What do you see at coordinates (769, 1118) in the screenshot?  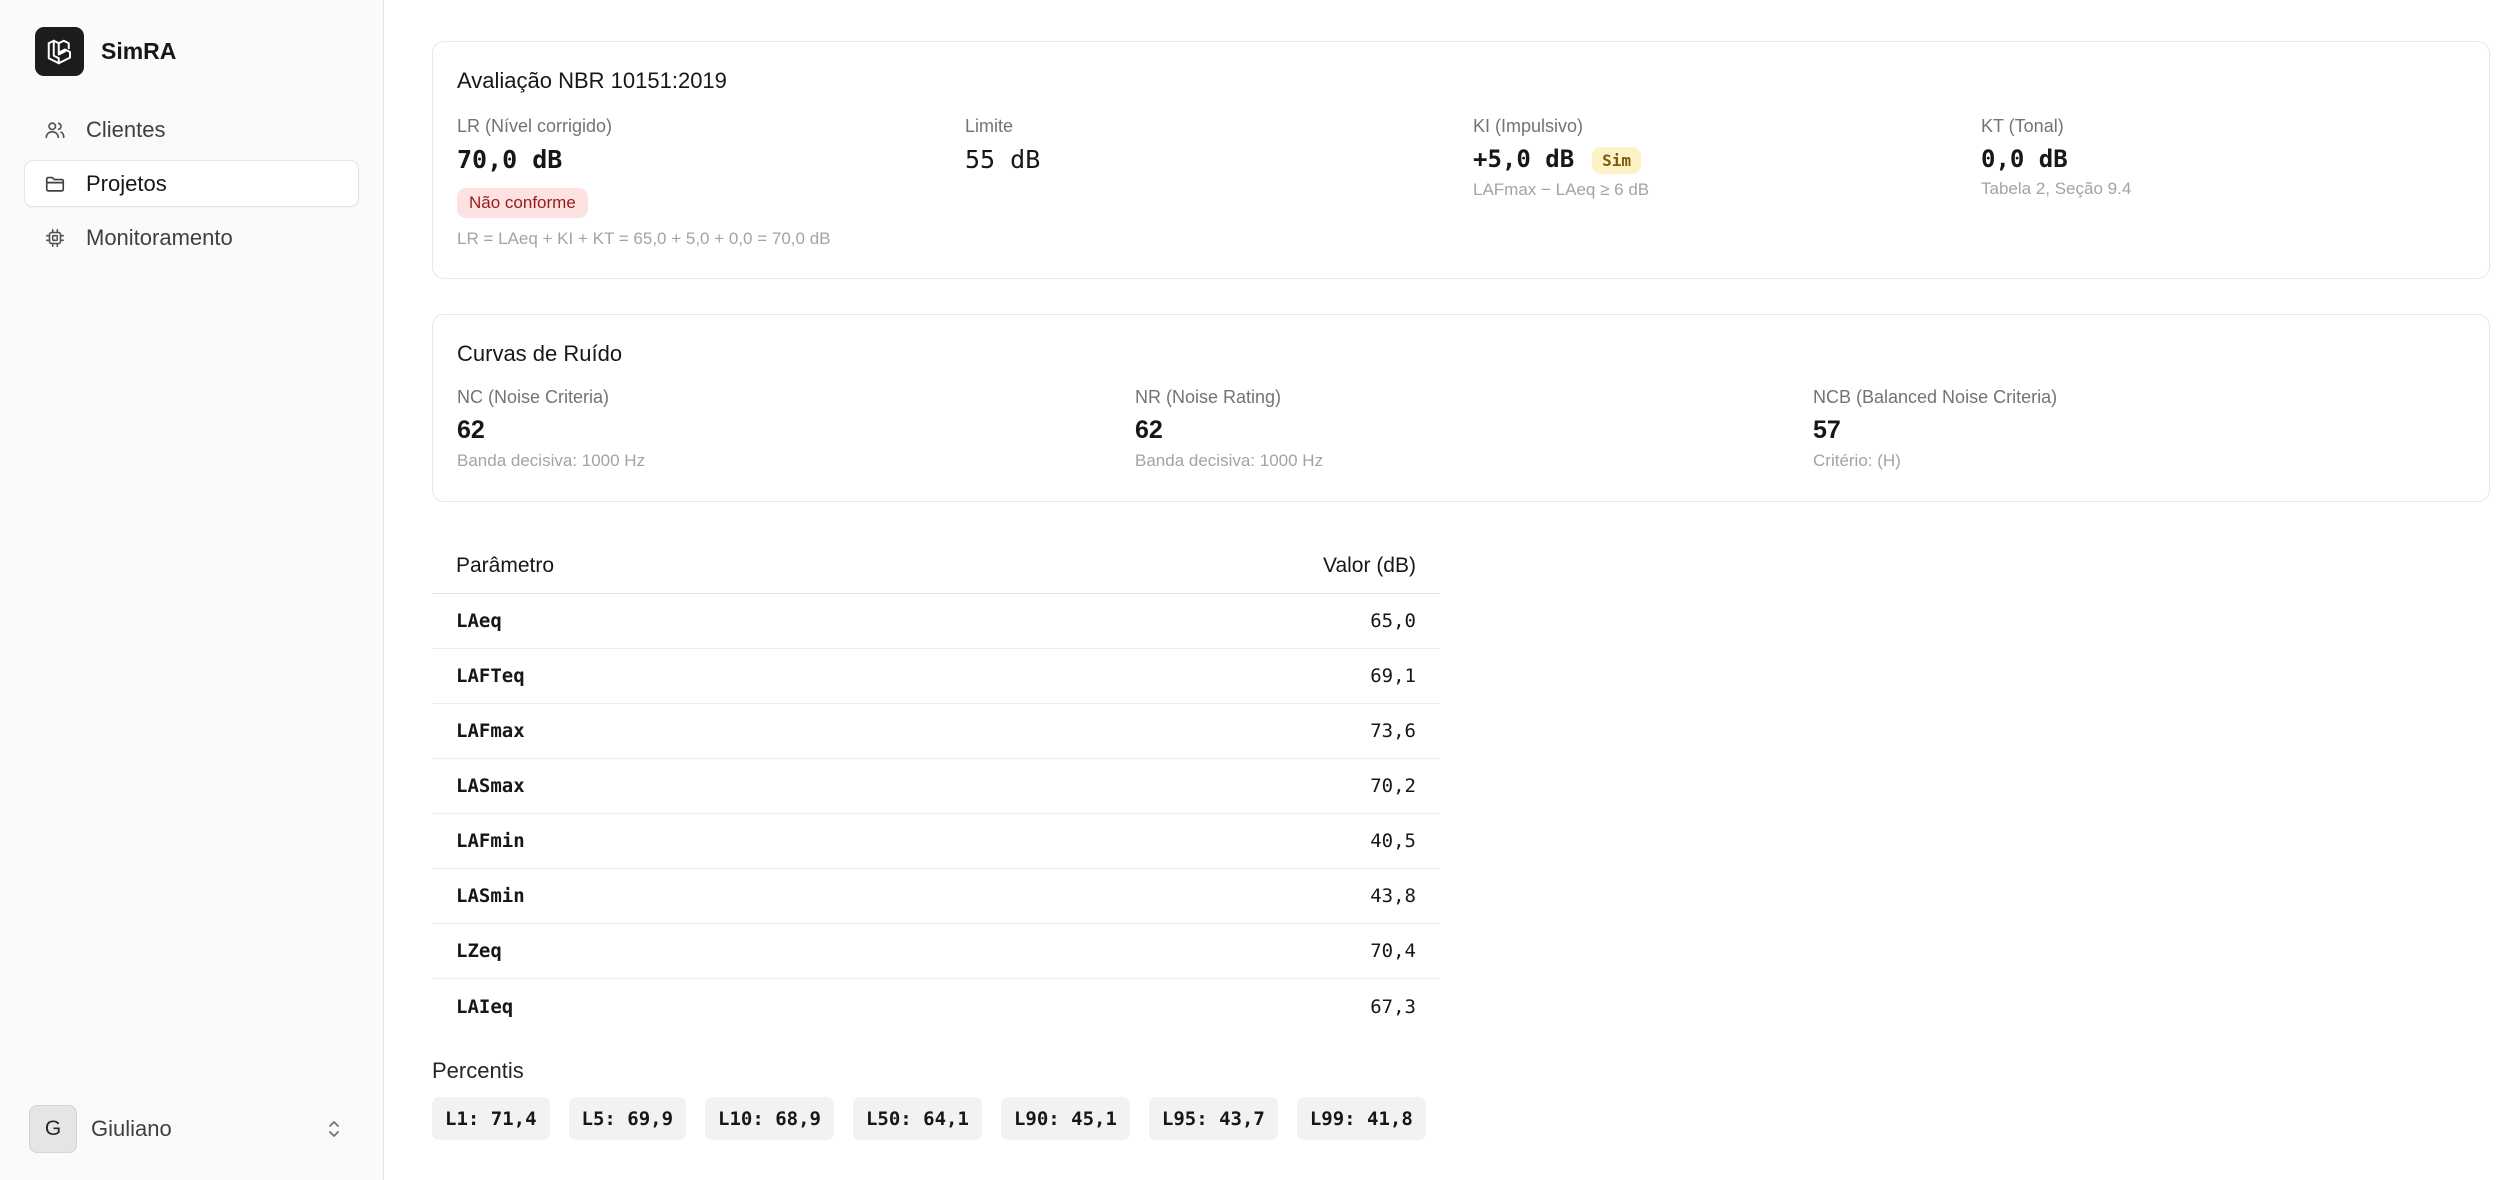 I see `percentile-chip: L10: 68,9` at bounding box center [769, 1118].